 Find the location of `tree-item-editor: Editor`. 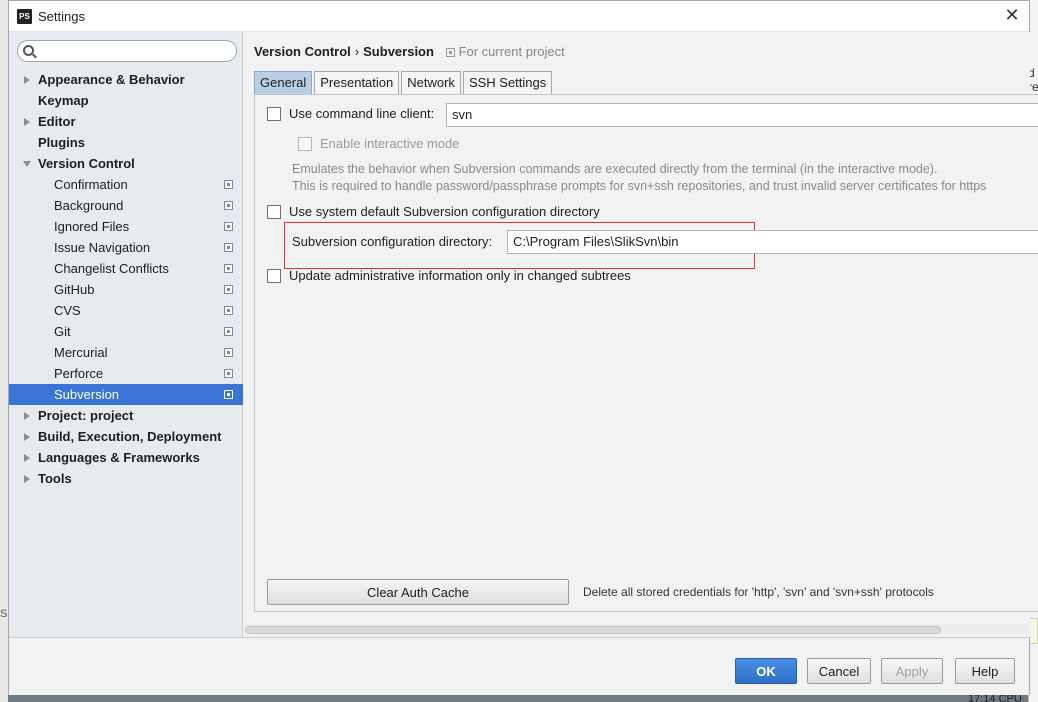

tree-item-editor: Editor is located at coordinates (126, 121).